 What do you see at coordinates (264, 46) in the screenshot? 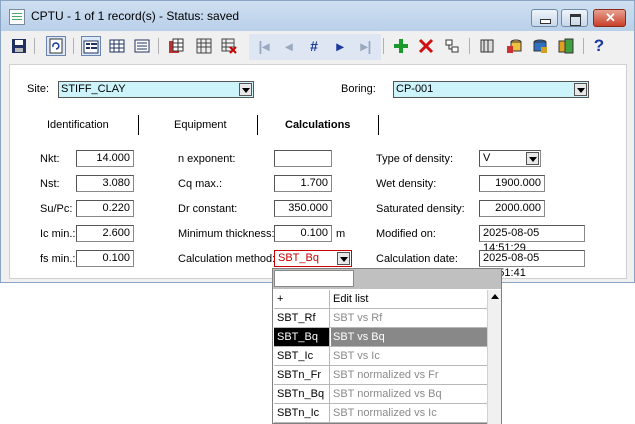
I see `first-record-icon: |◂` at bounding box center [264, 46].